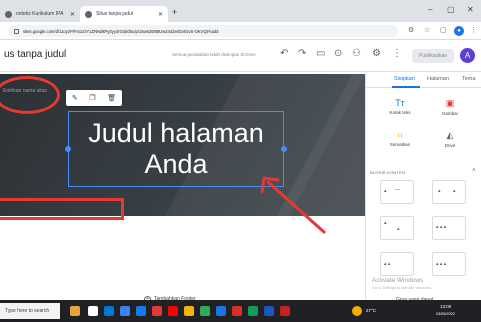 This screenshot has height=322, width=481. Describe the element at coordinates (445, 306) in the screenshot. I see `clock-time: 13:00` at that location.